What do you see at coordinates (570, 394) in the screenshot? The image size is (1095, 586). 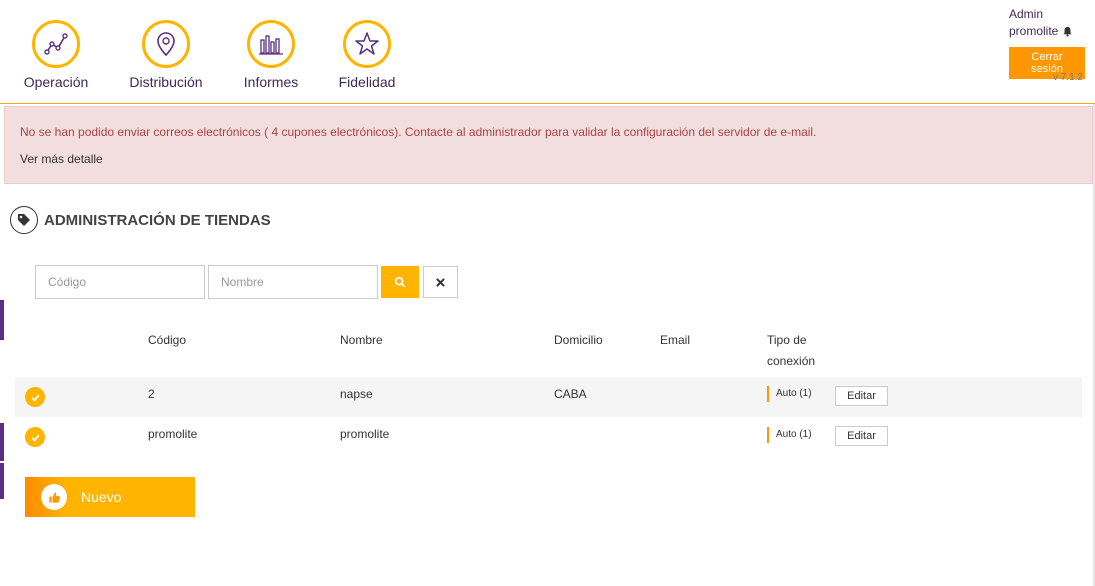 I see `cell-address: CABA` at bounding box center [570, 394].